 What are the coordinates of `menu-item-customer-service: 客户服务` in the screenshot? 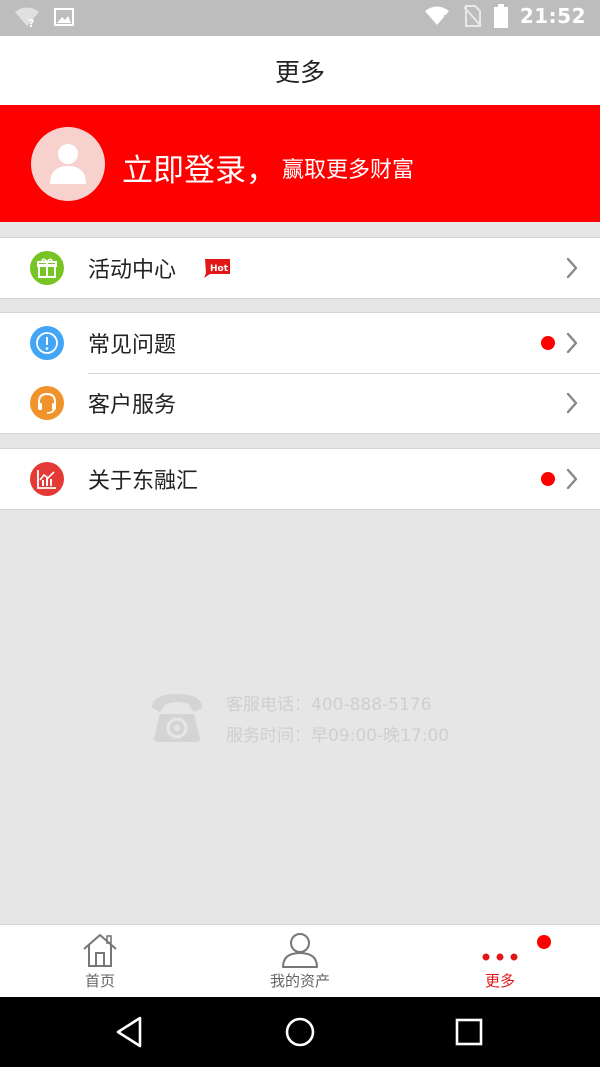 It's located at (300, 403).